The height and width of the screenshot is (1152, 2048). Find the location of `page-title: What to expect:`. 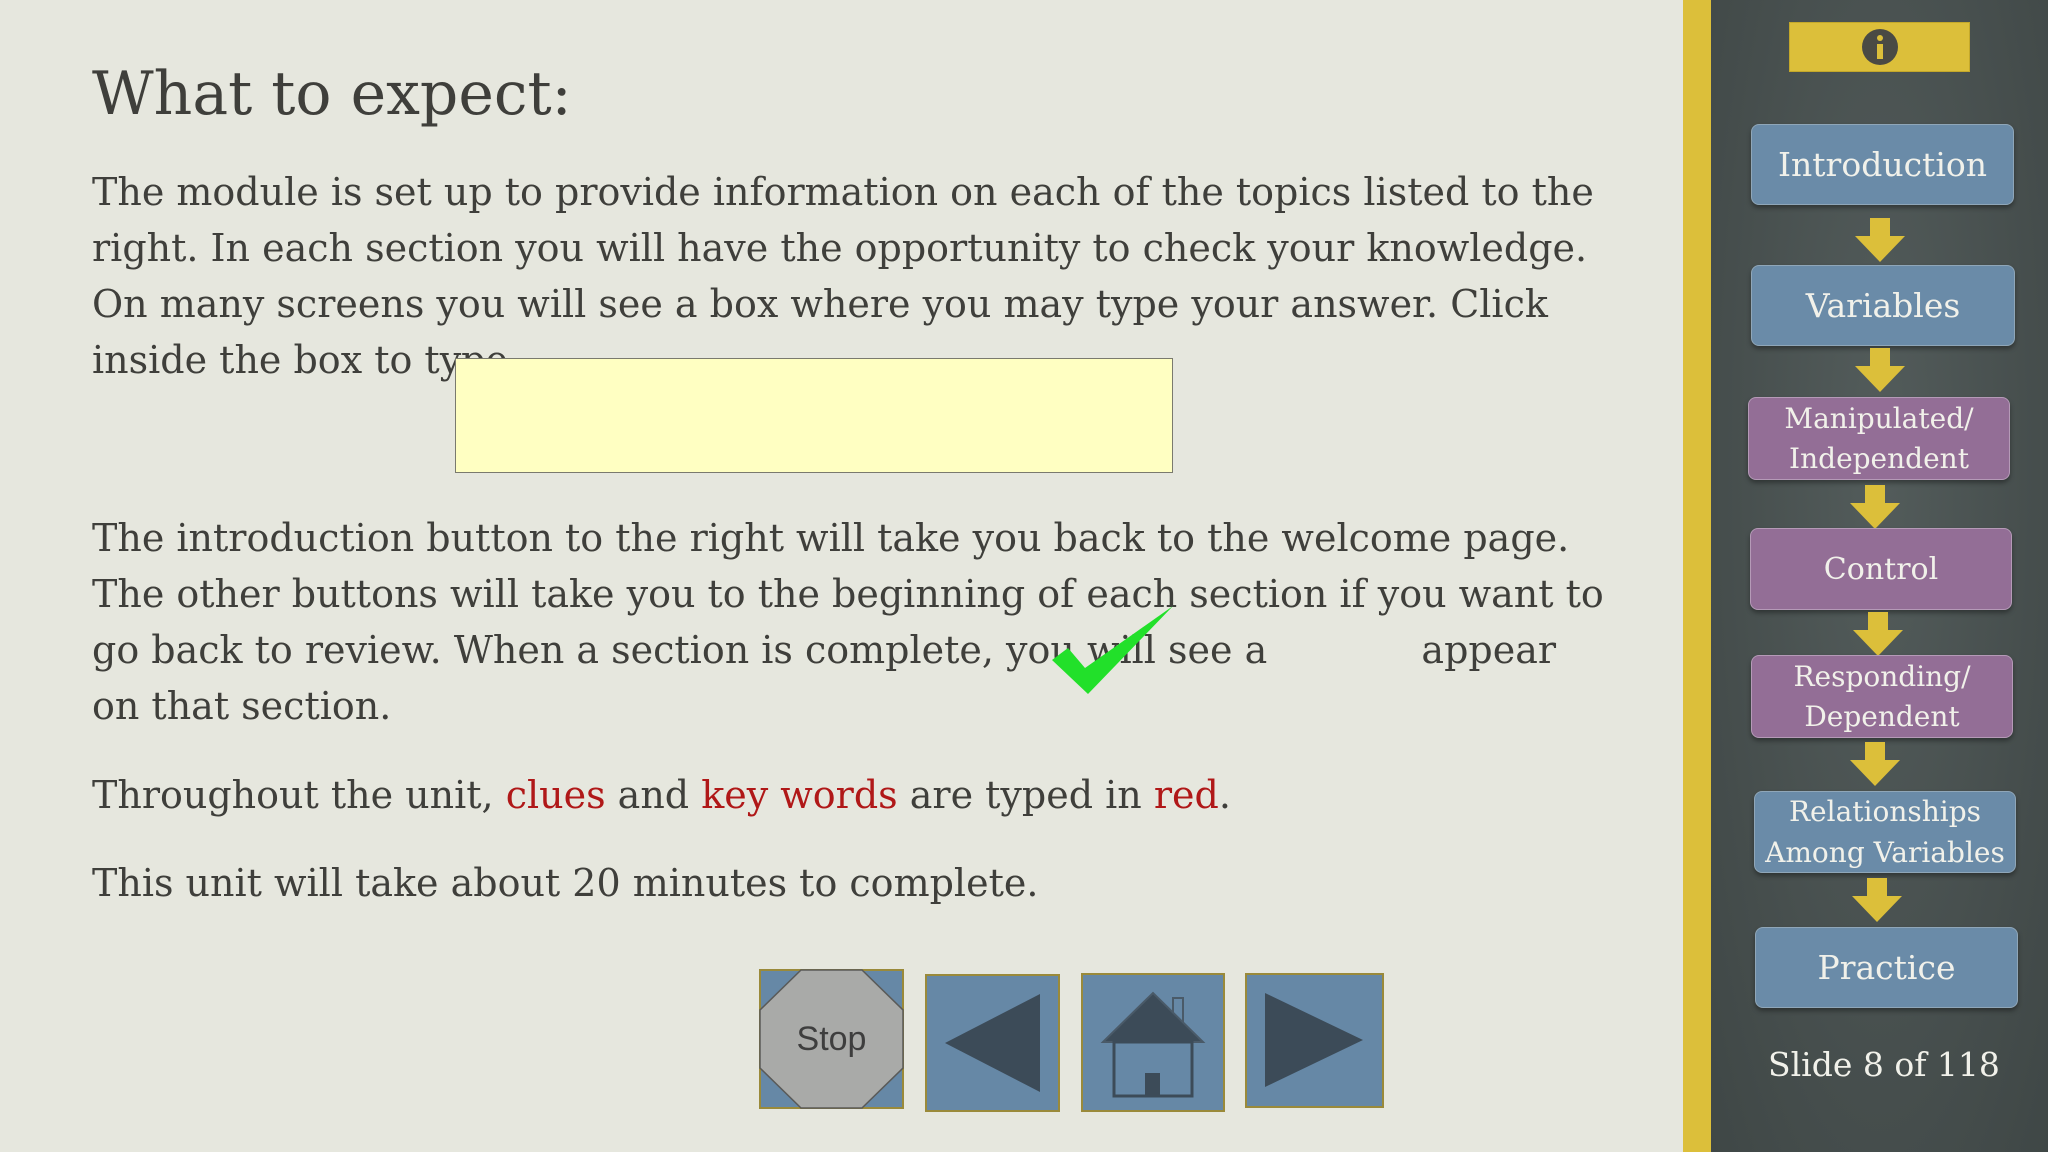

page-title: What to expect: is located at coordinates (332, 94).